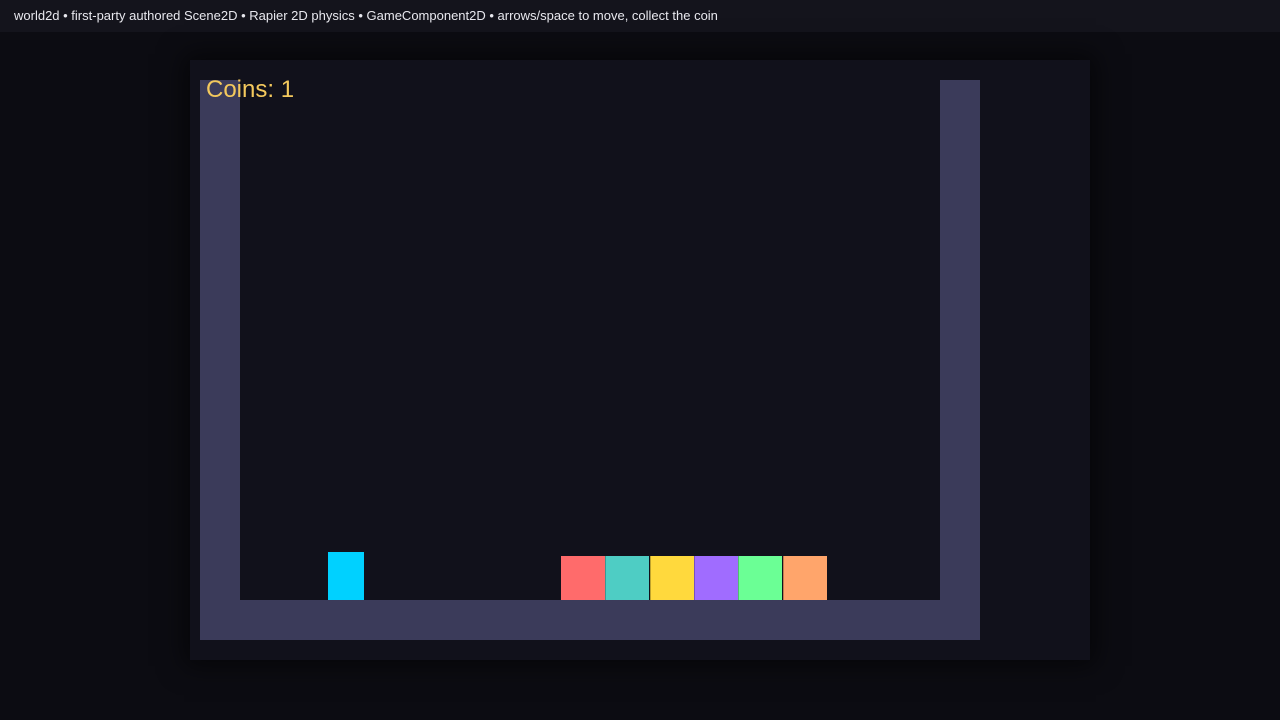 The image size is (1280, 720). What do you see at coordinates (590, 620) in the screenshot?
I see `floor` at bounding box center [590, 620].